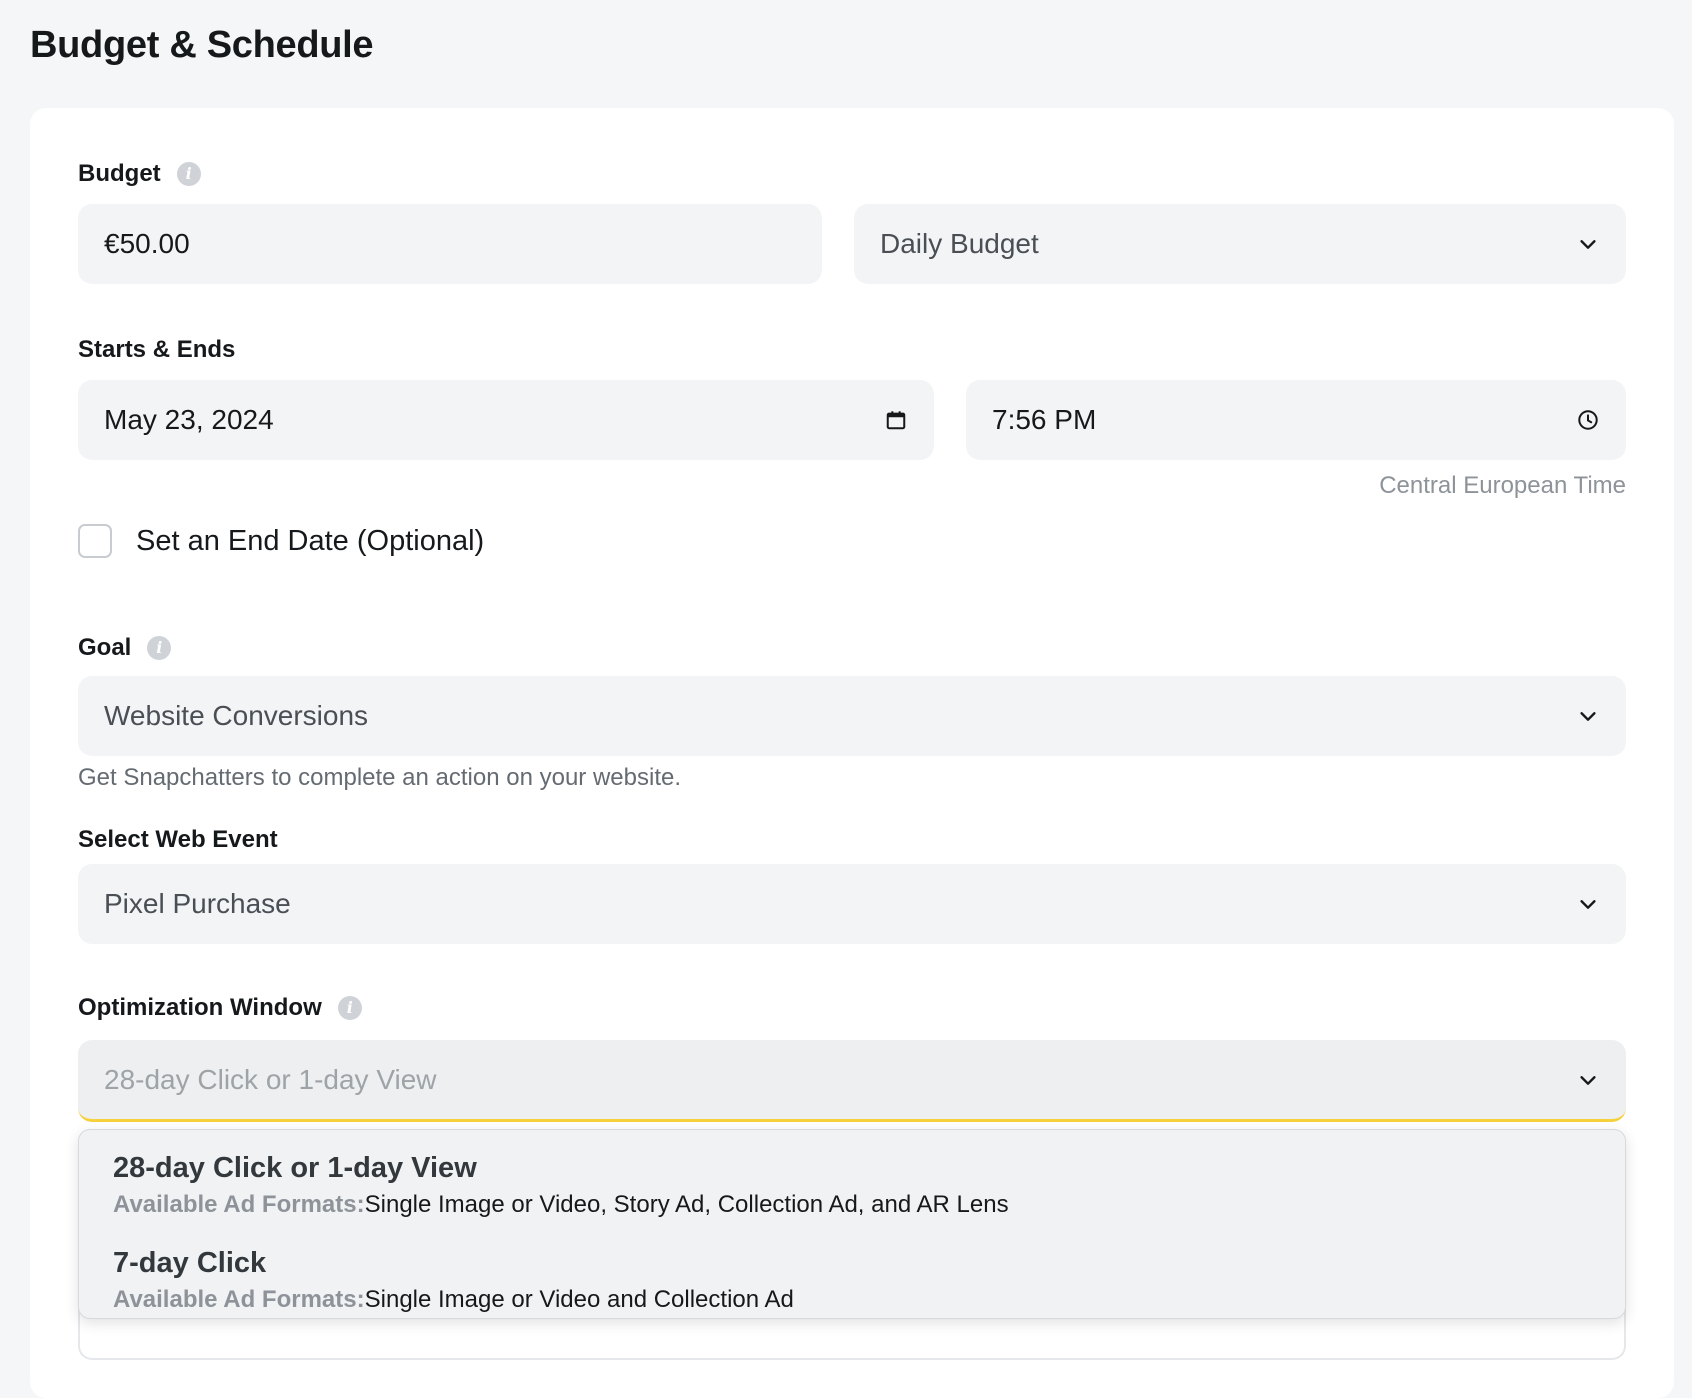  I want to click on budget-type-select: Daily Budget, so click(1240, 244).